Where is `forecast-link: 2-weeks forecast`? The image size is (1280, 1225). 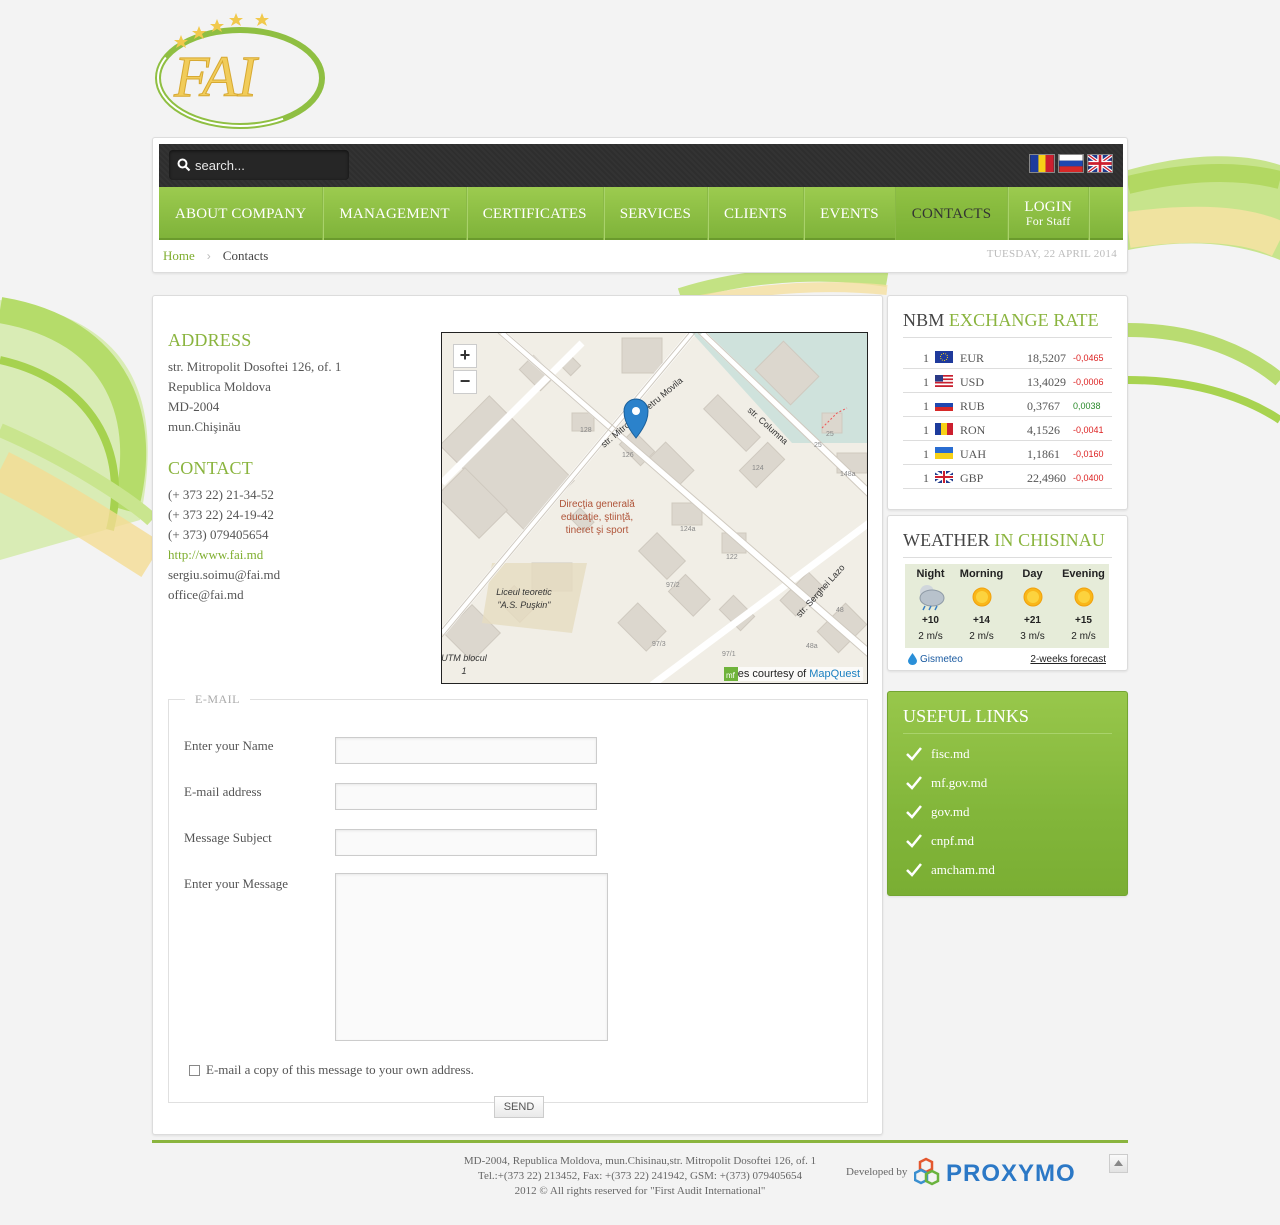 forecast-link: 2-weeks forecast is located at coordinates (1068, 659).